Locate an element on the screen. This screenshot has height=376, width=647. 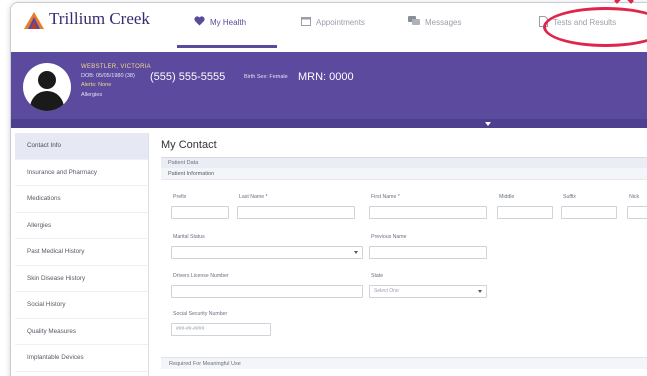
patient-mrn: MRN: 0000 is located at coordinates (326, 77).